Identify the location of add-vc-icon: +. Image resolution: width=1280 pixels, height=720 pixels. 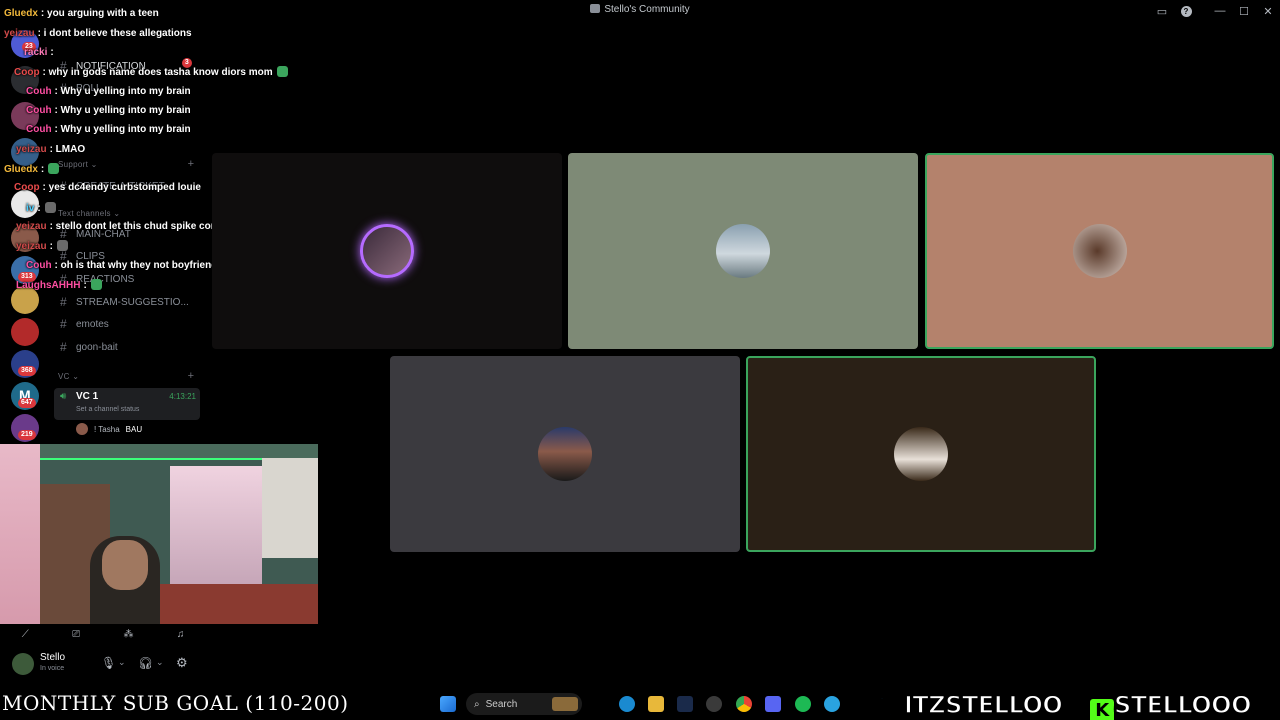
(191, 376).